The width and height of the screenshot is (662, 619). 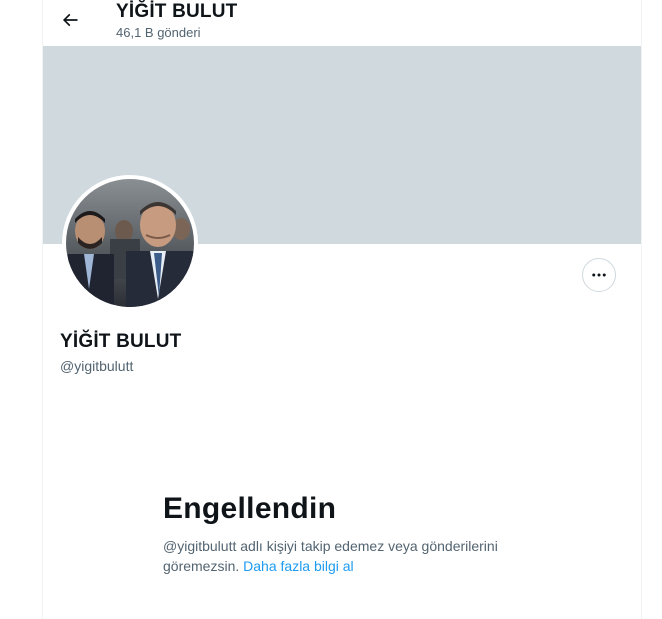 I want to click on more-options-button, so click(x=599, y=275).